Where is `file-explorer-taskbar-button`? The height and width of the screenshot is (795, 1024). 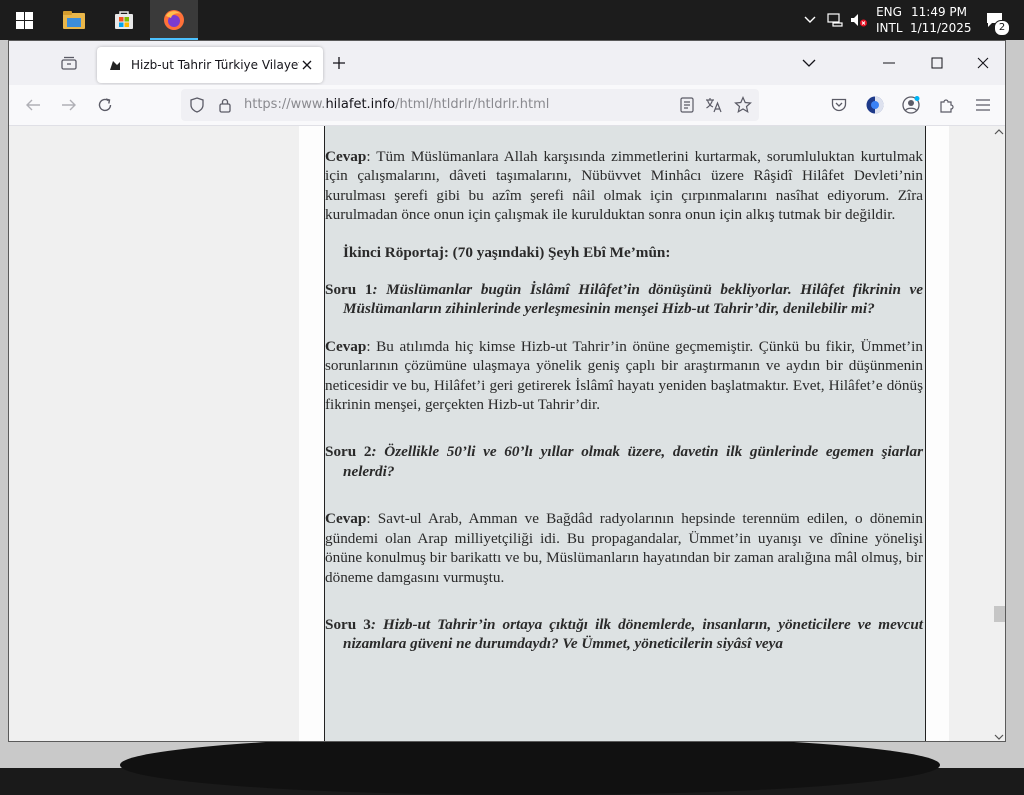 file-explorer-taskbar-button is located at coordinates (74, 20).